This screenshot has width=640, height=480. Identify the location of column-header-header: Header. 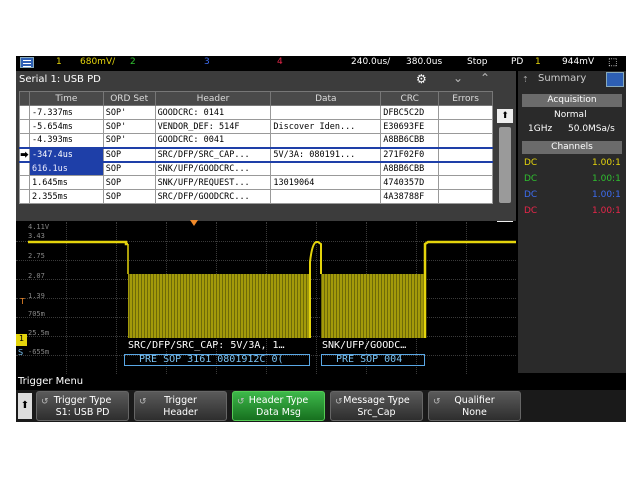
(213, 98).